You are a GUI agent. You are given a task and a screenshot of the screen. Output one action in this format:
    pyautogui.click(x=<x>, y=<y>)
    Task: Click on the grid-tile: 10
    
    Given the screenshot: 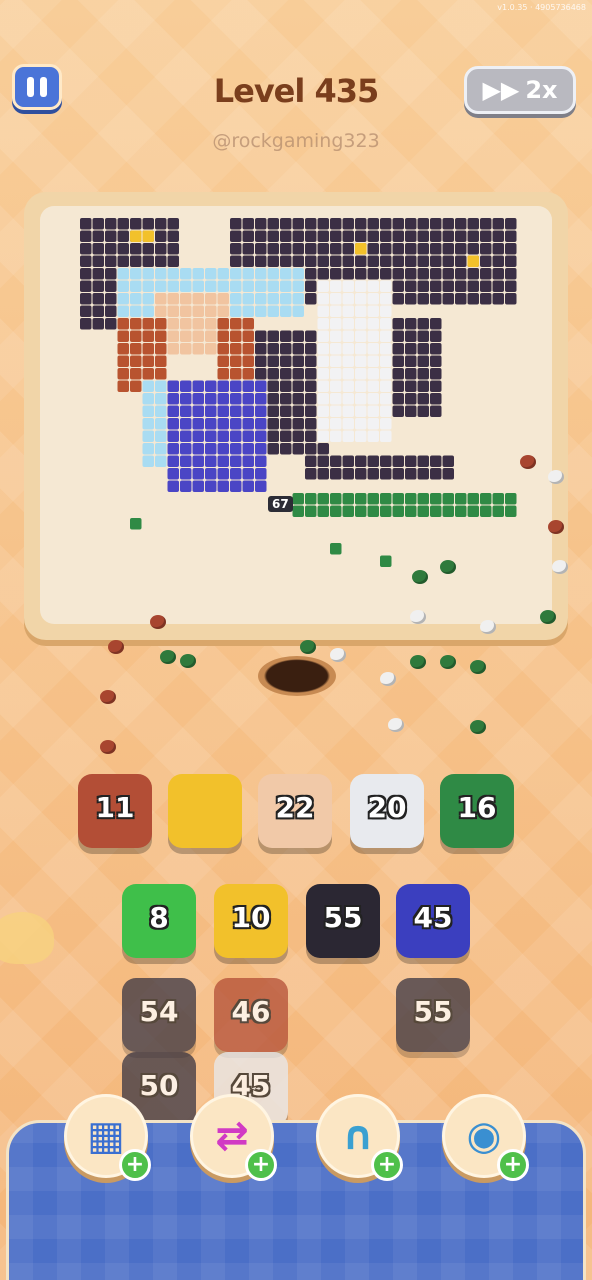 What is the action you would take?
    pyautogui.click(x=251, y=921)
    